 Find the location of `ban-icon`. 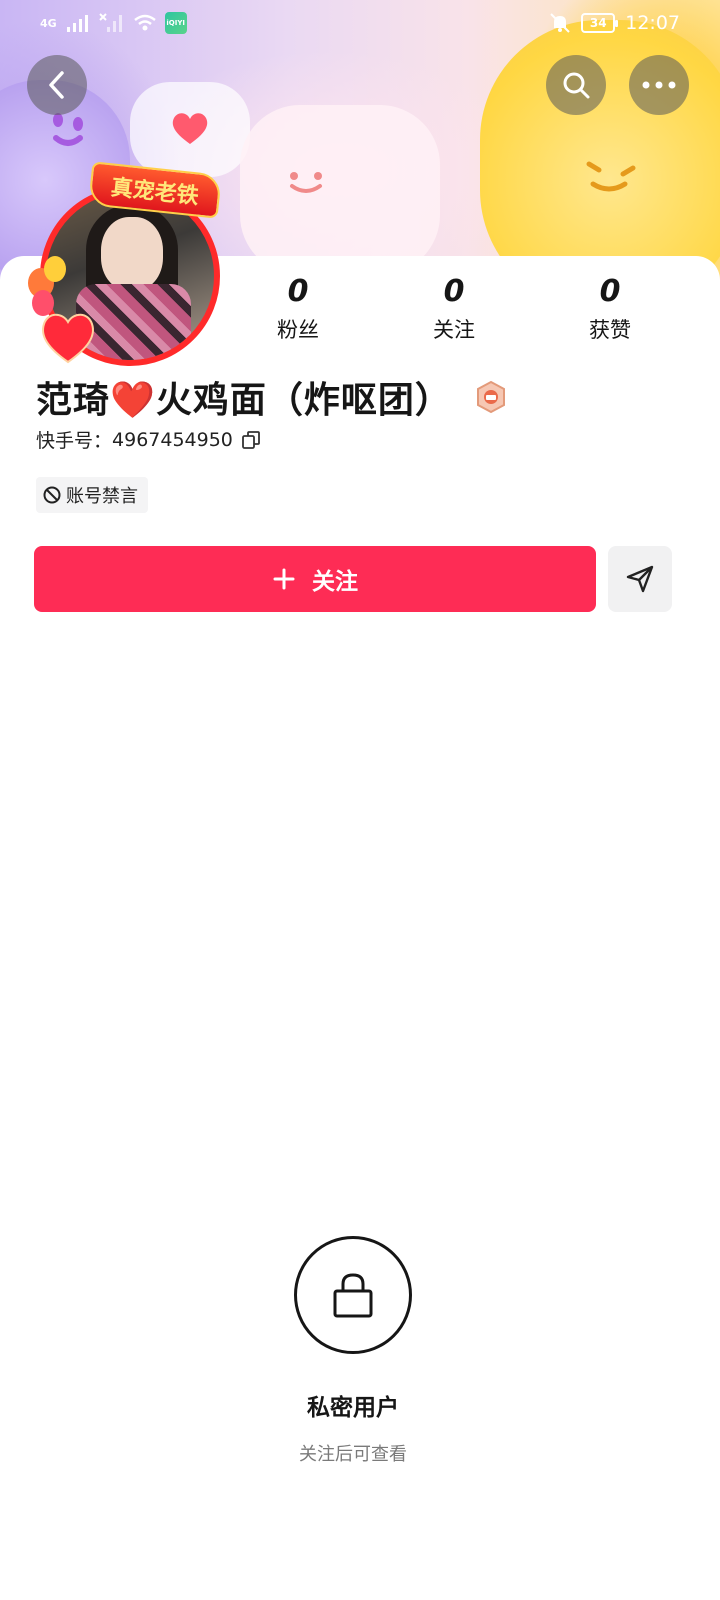

ban-icon is located at coordinates (52, 495).